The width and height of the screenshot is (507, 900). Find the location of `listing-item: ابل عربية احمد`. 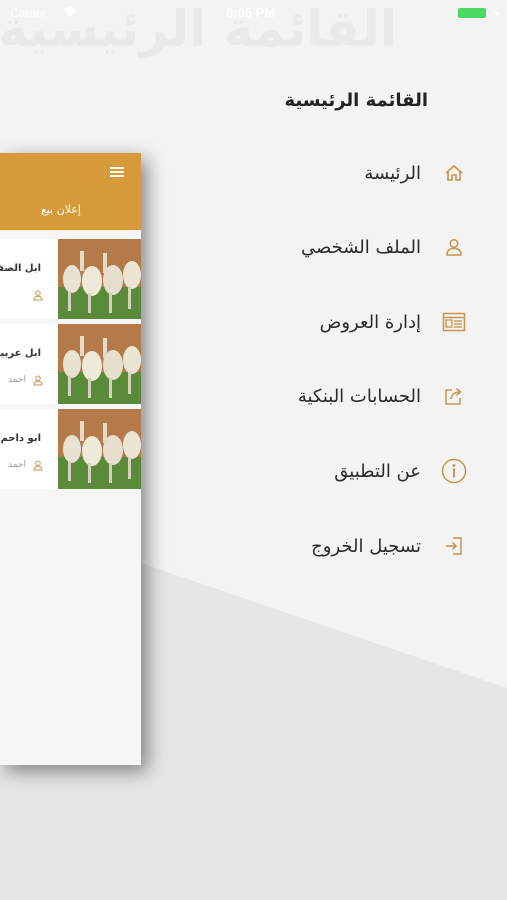

listing-item: ابل عربية احمد is located at coordinates (70, 364).